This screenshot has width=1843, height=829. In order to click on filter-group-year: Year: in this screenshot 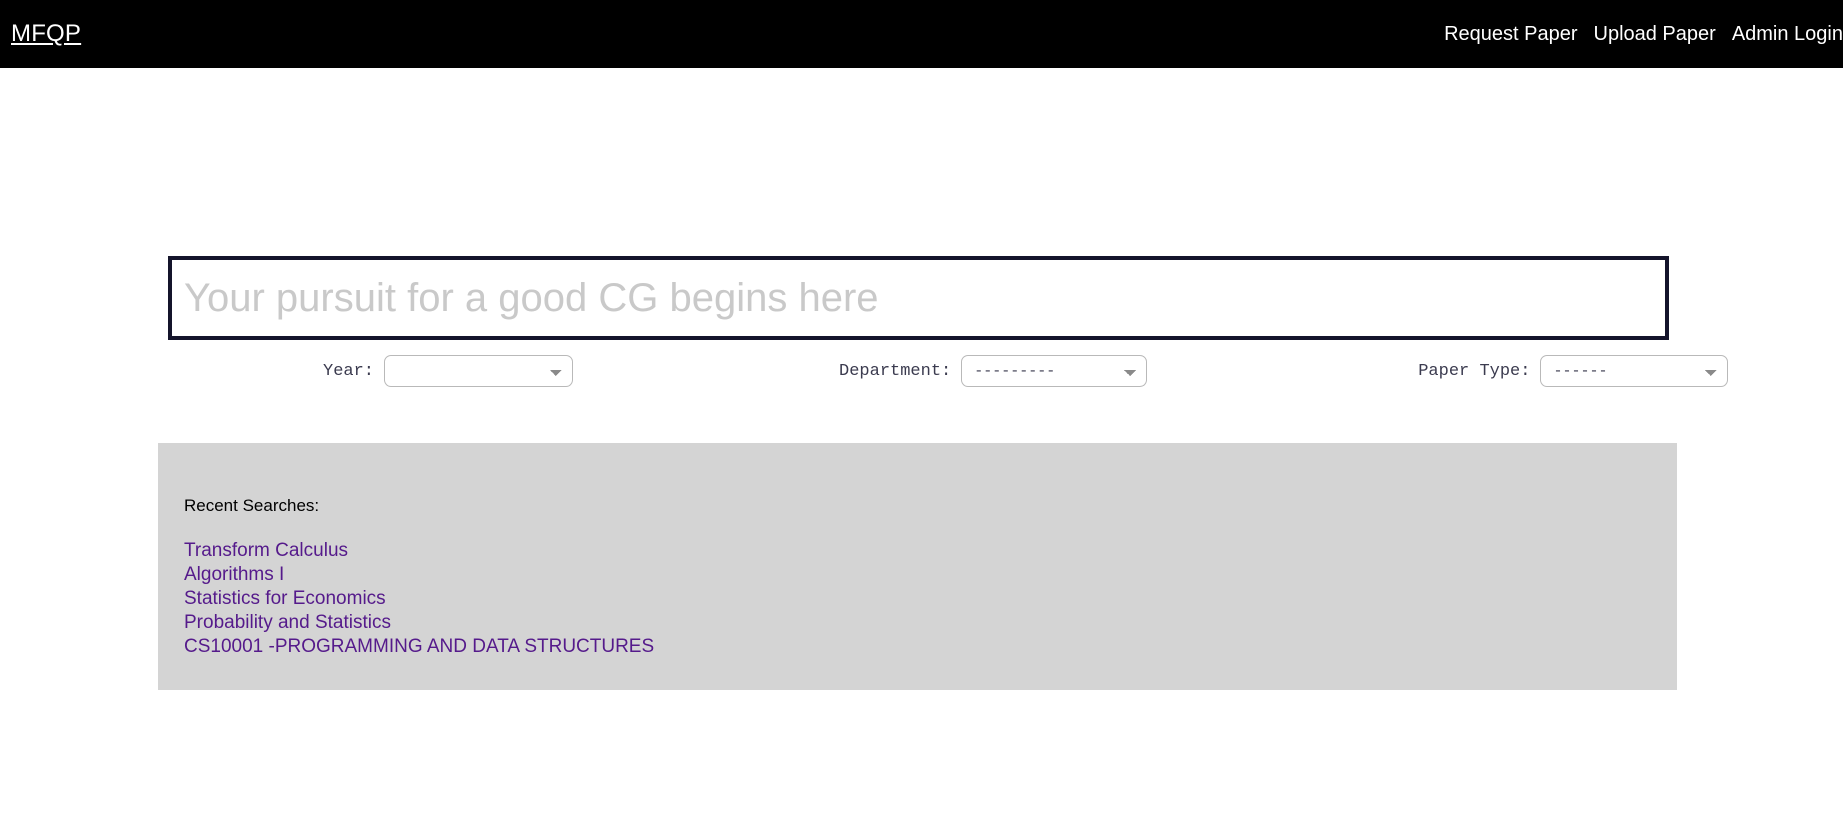, I will do `click(448, 371)`.